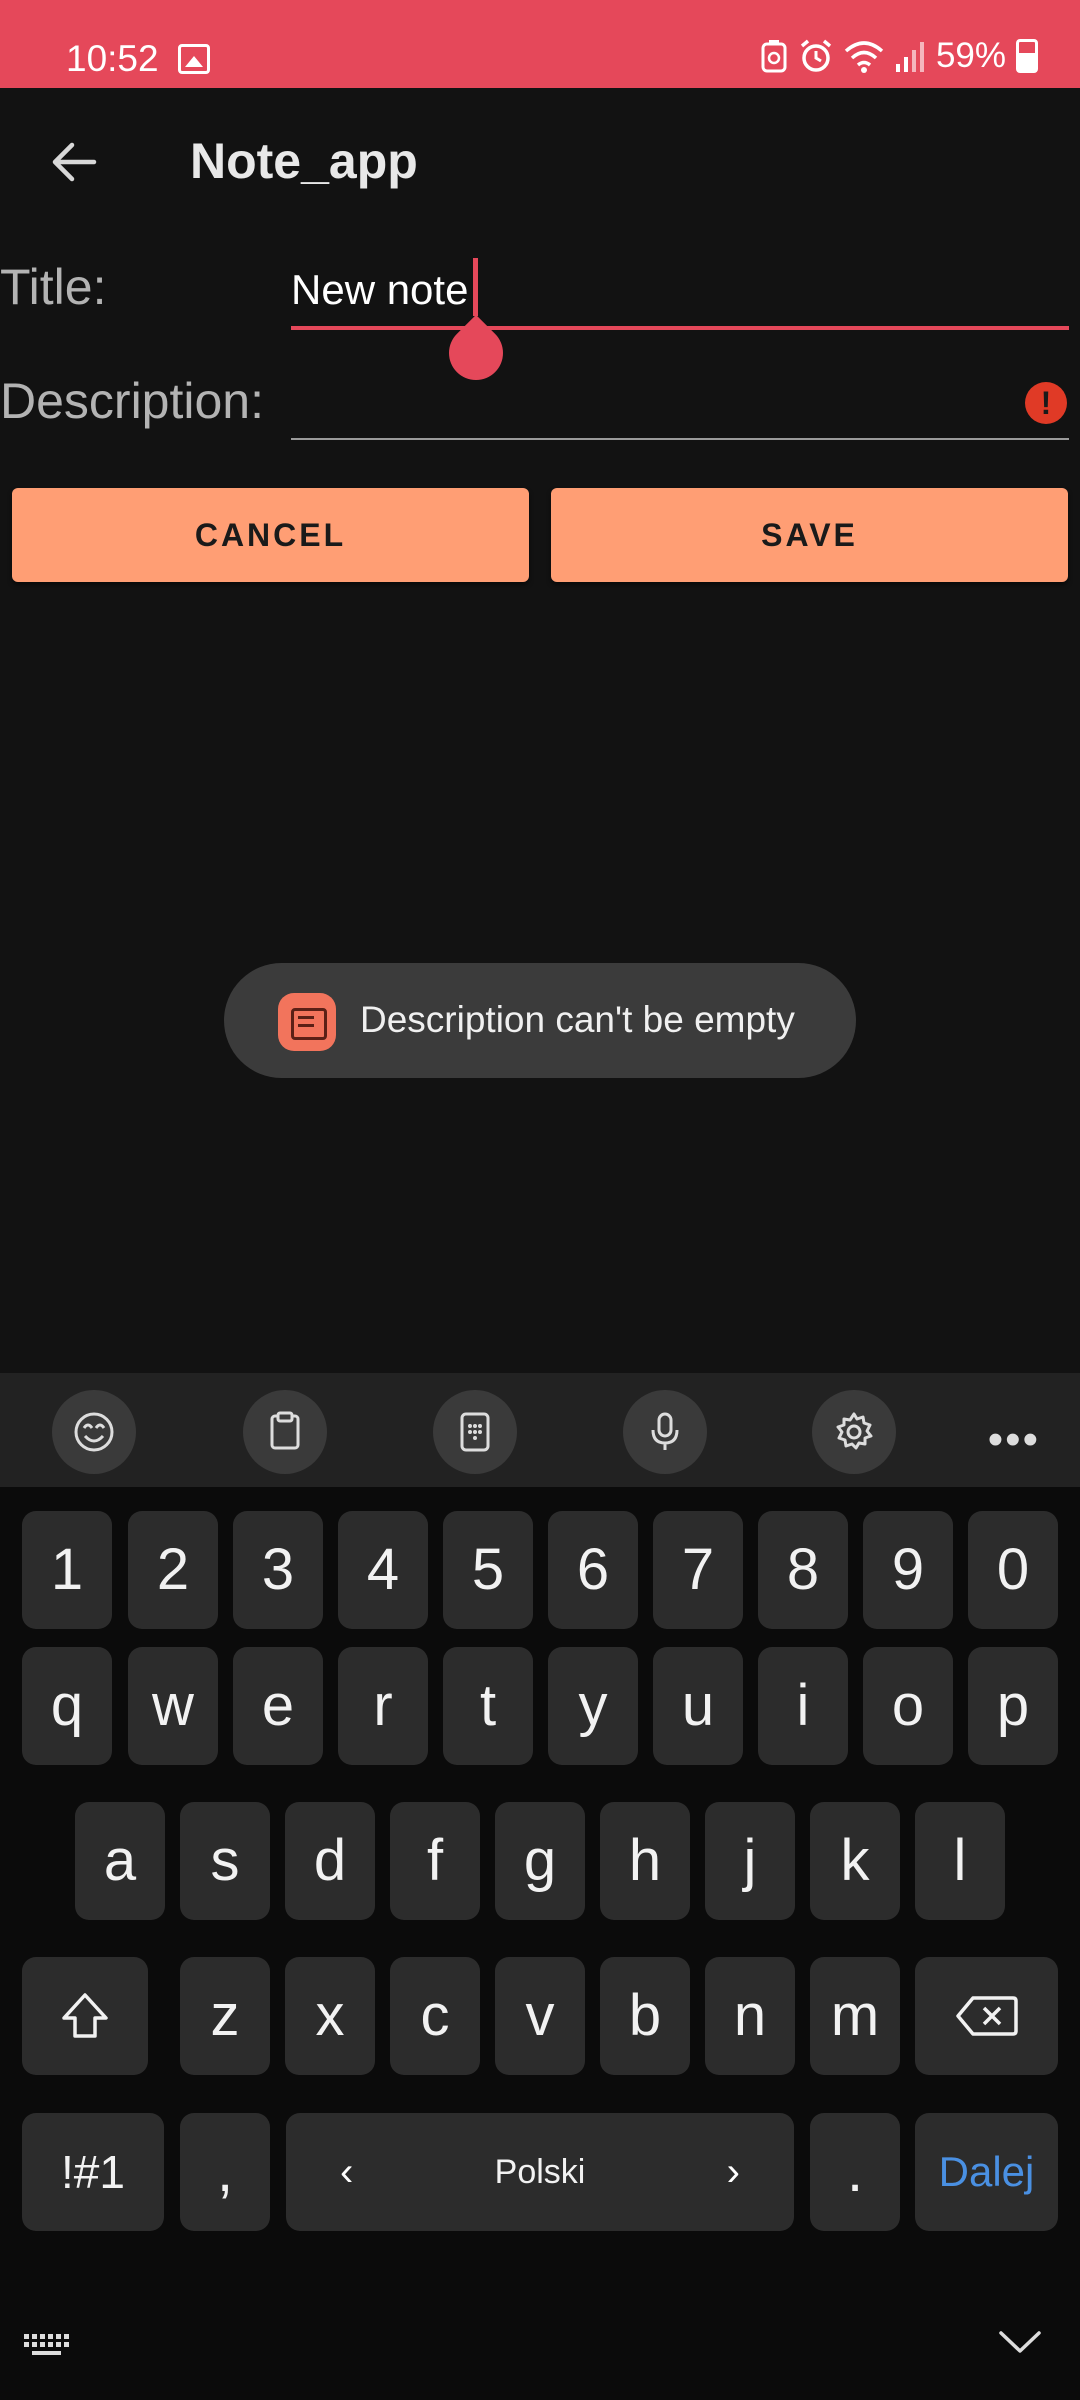 Image resolution: width=1080 pixels, height=2400 pixels. I want to click on wifi-icon, so click(864, 57).